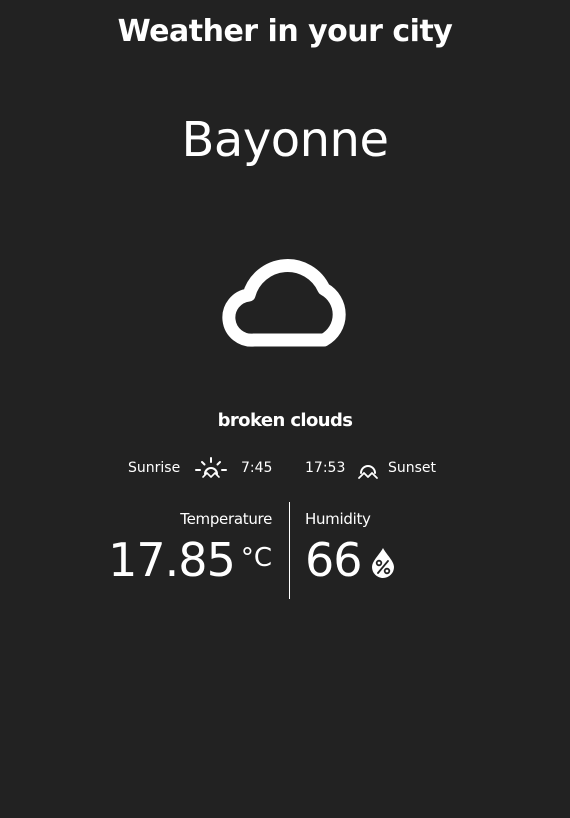 The width and height of the screenshot is (570, 818). Describe the element at coordinates (285, 140) in the screenshot. I see `city-name: Bayonne` at that location.